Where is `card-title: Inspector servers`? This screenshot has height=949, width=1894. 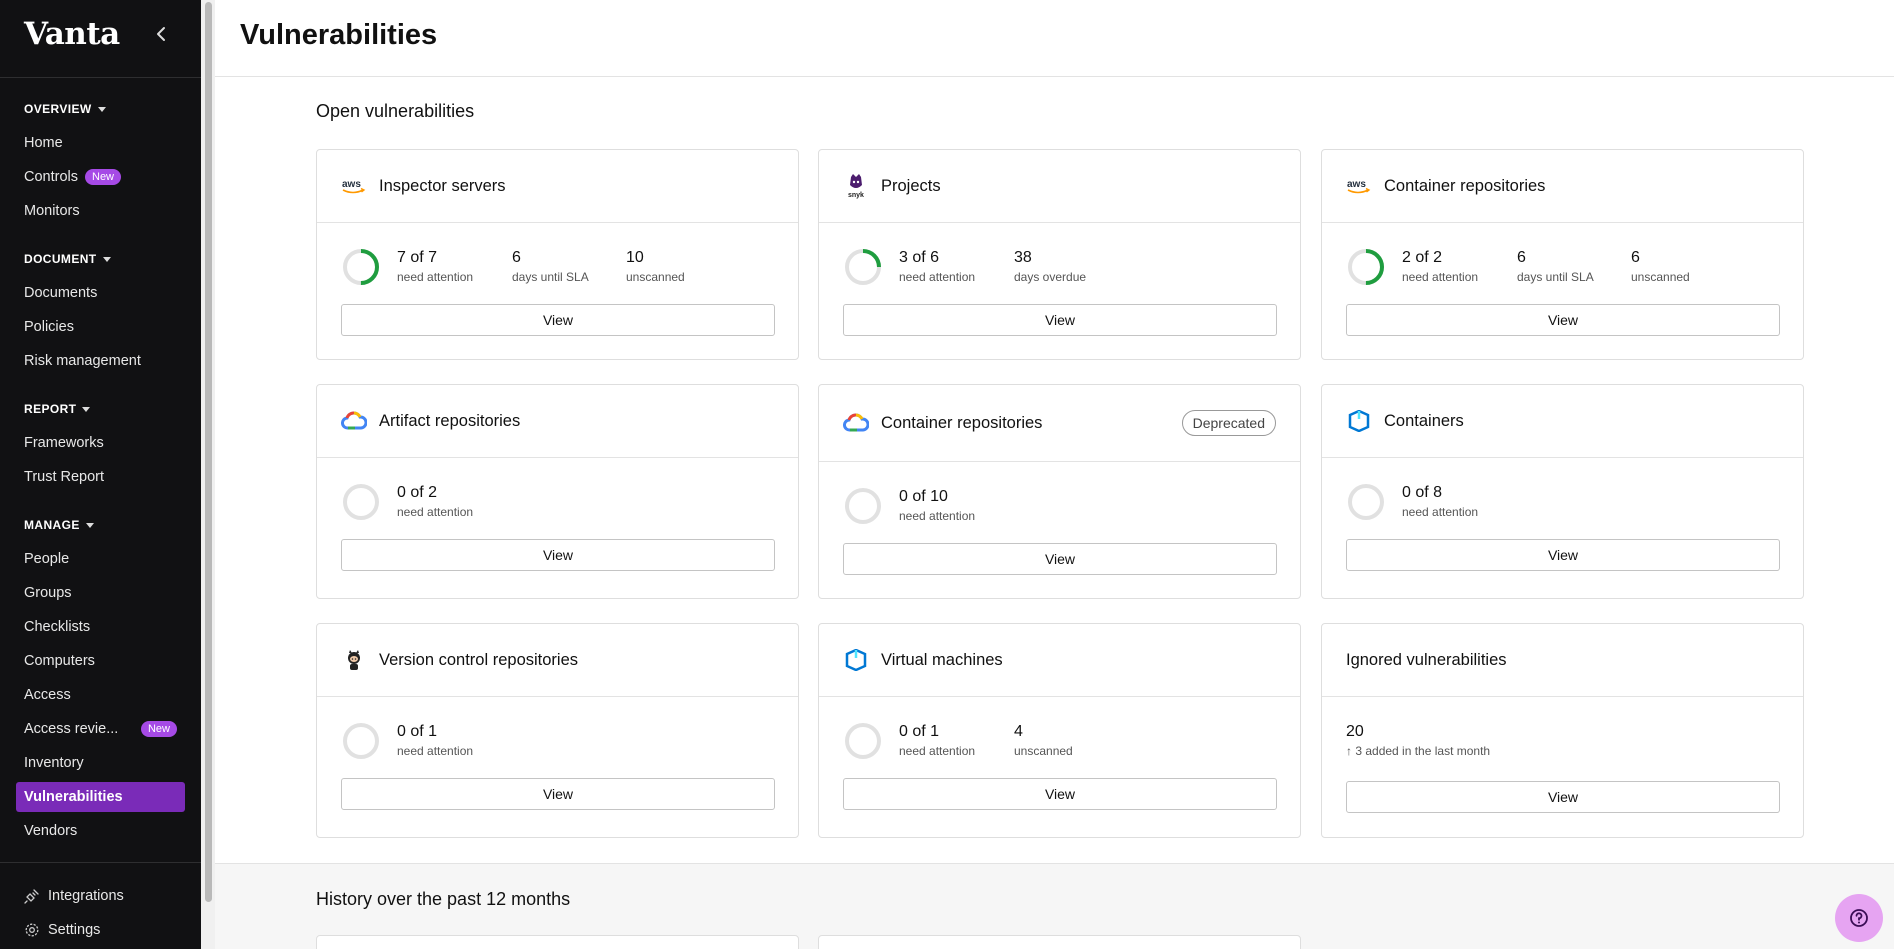 card-title: Inspector servers is located at coordinates (442, 185).